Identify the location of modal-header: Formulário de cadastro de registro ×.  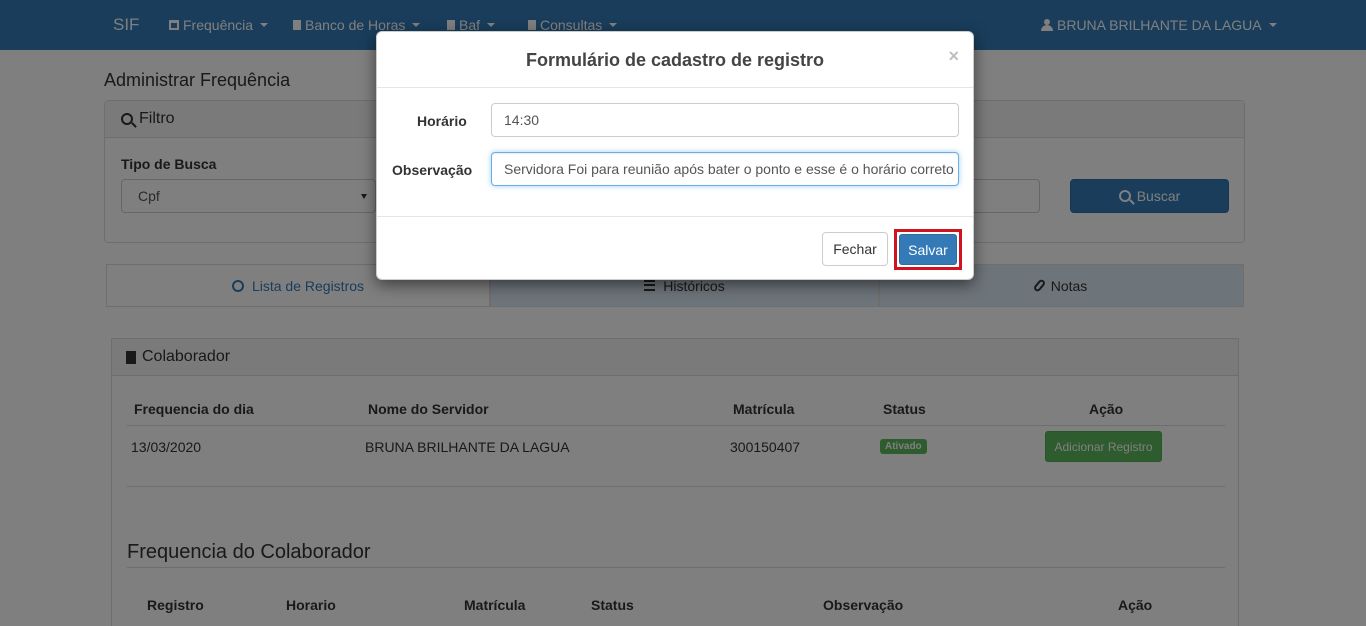
(675, 60).